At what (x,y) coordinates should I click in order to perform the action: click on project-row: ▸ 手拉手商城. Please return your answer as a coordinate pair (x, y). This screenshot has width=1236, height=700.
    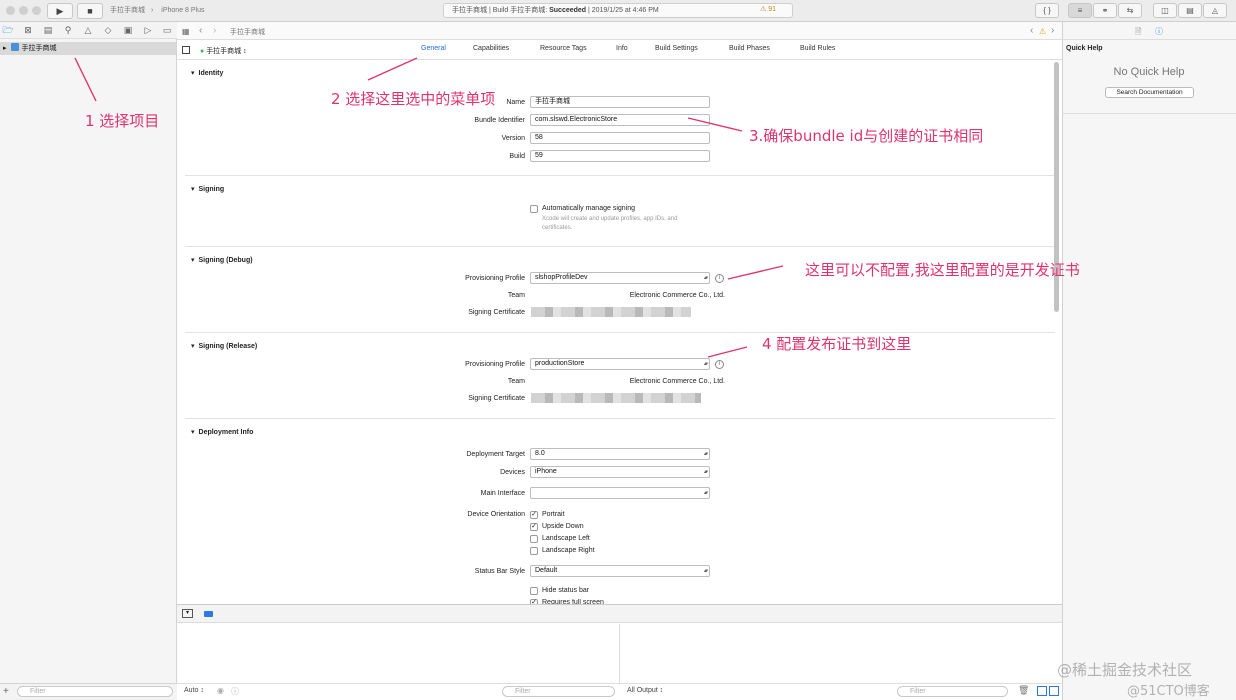
    Looking at the image, I should click on (88, 48).